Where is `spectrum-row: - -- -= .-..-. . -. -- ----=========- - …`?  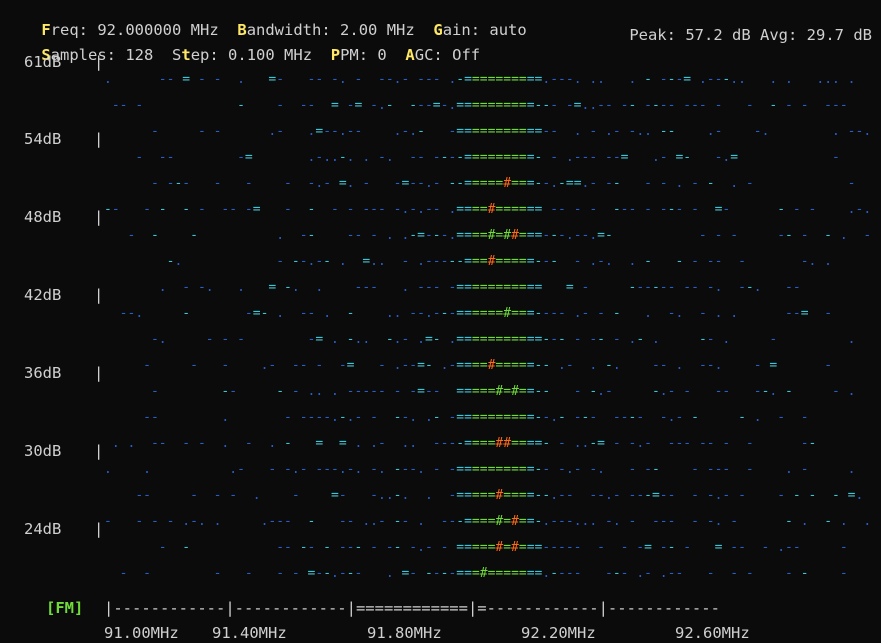 spectrum-row: - -- -= .-..-. . -. -- ----=========- - … is located at coordinates (487, 157).